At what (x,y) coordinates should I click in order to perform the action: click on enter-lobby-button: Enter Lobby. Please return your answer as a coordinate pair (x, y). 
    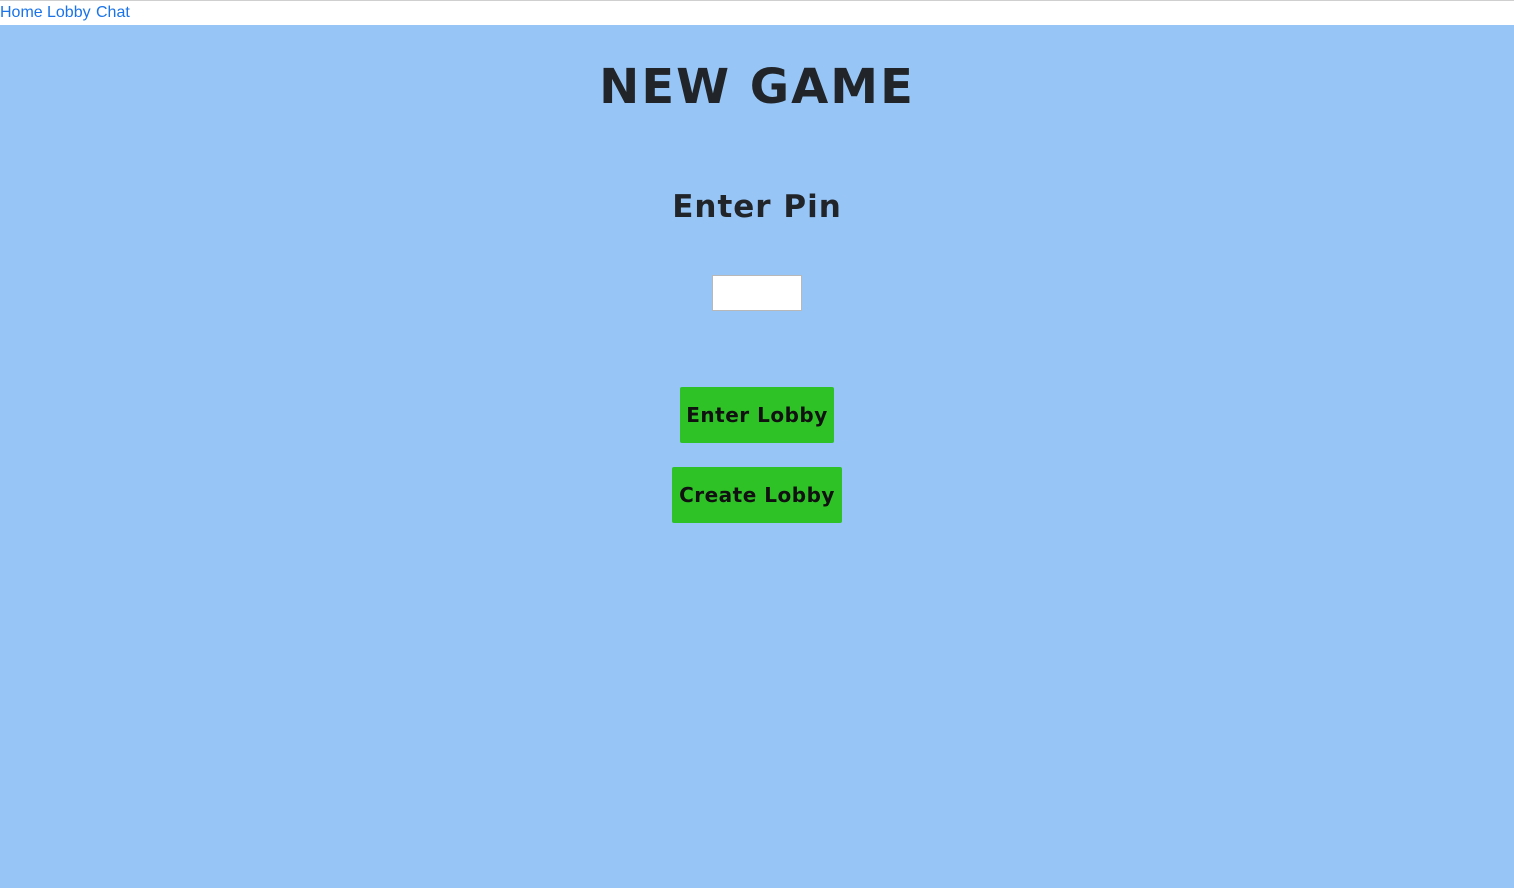
    Looking at the image, I should click on (757, 415).